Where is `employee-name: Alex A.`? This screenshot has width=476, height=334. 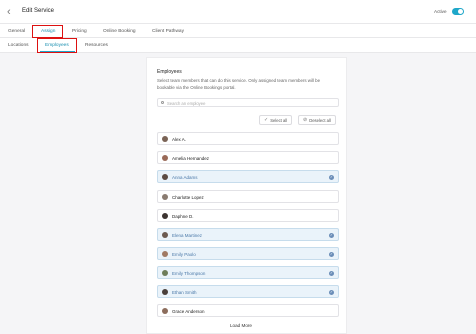
employee-name: Alex A. is located at coordinates (179, 139).